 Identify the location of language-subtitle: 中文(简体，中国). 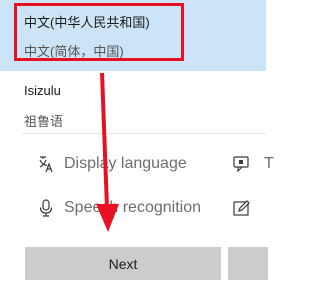
(74, 51).